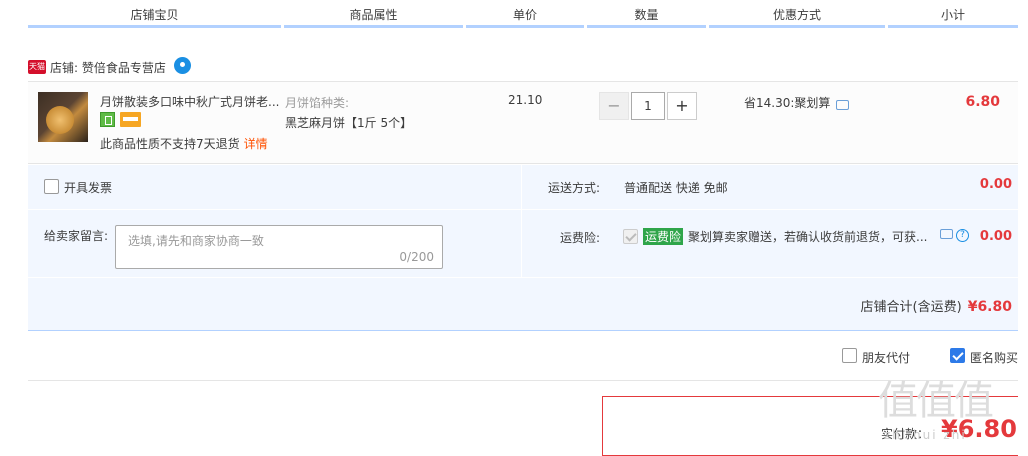 The width and height of the screenshot is (1028, 456). Describe the element at coordinates (256, 144) in the screenshot. I see `detail-link: 详情` at that location.